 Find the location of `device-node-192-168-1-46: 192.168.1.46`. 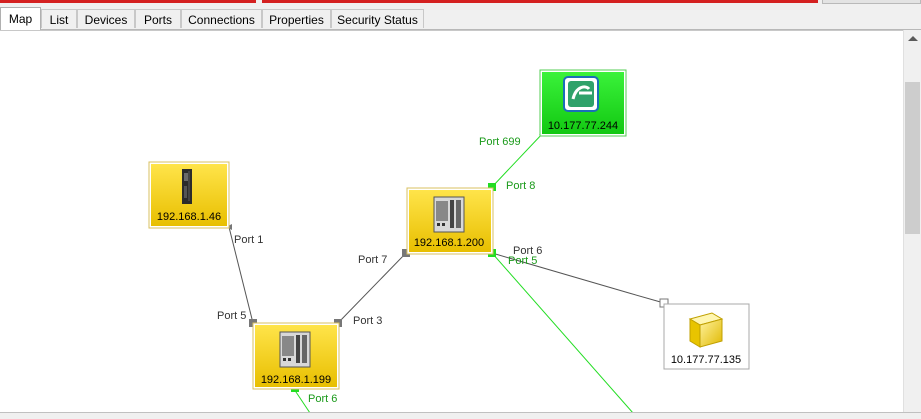

device-node-192-168-1-46: 192.168.1.46 is located at coordinates (189, 195).